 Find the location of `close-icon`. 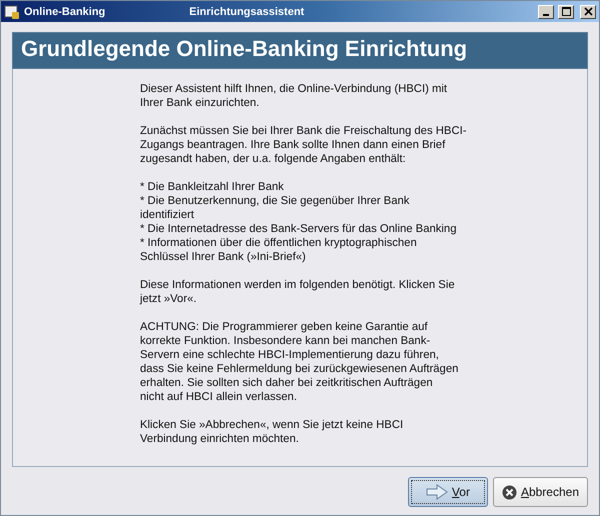

close-icon is located at coordinates (588, 11).